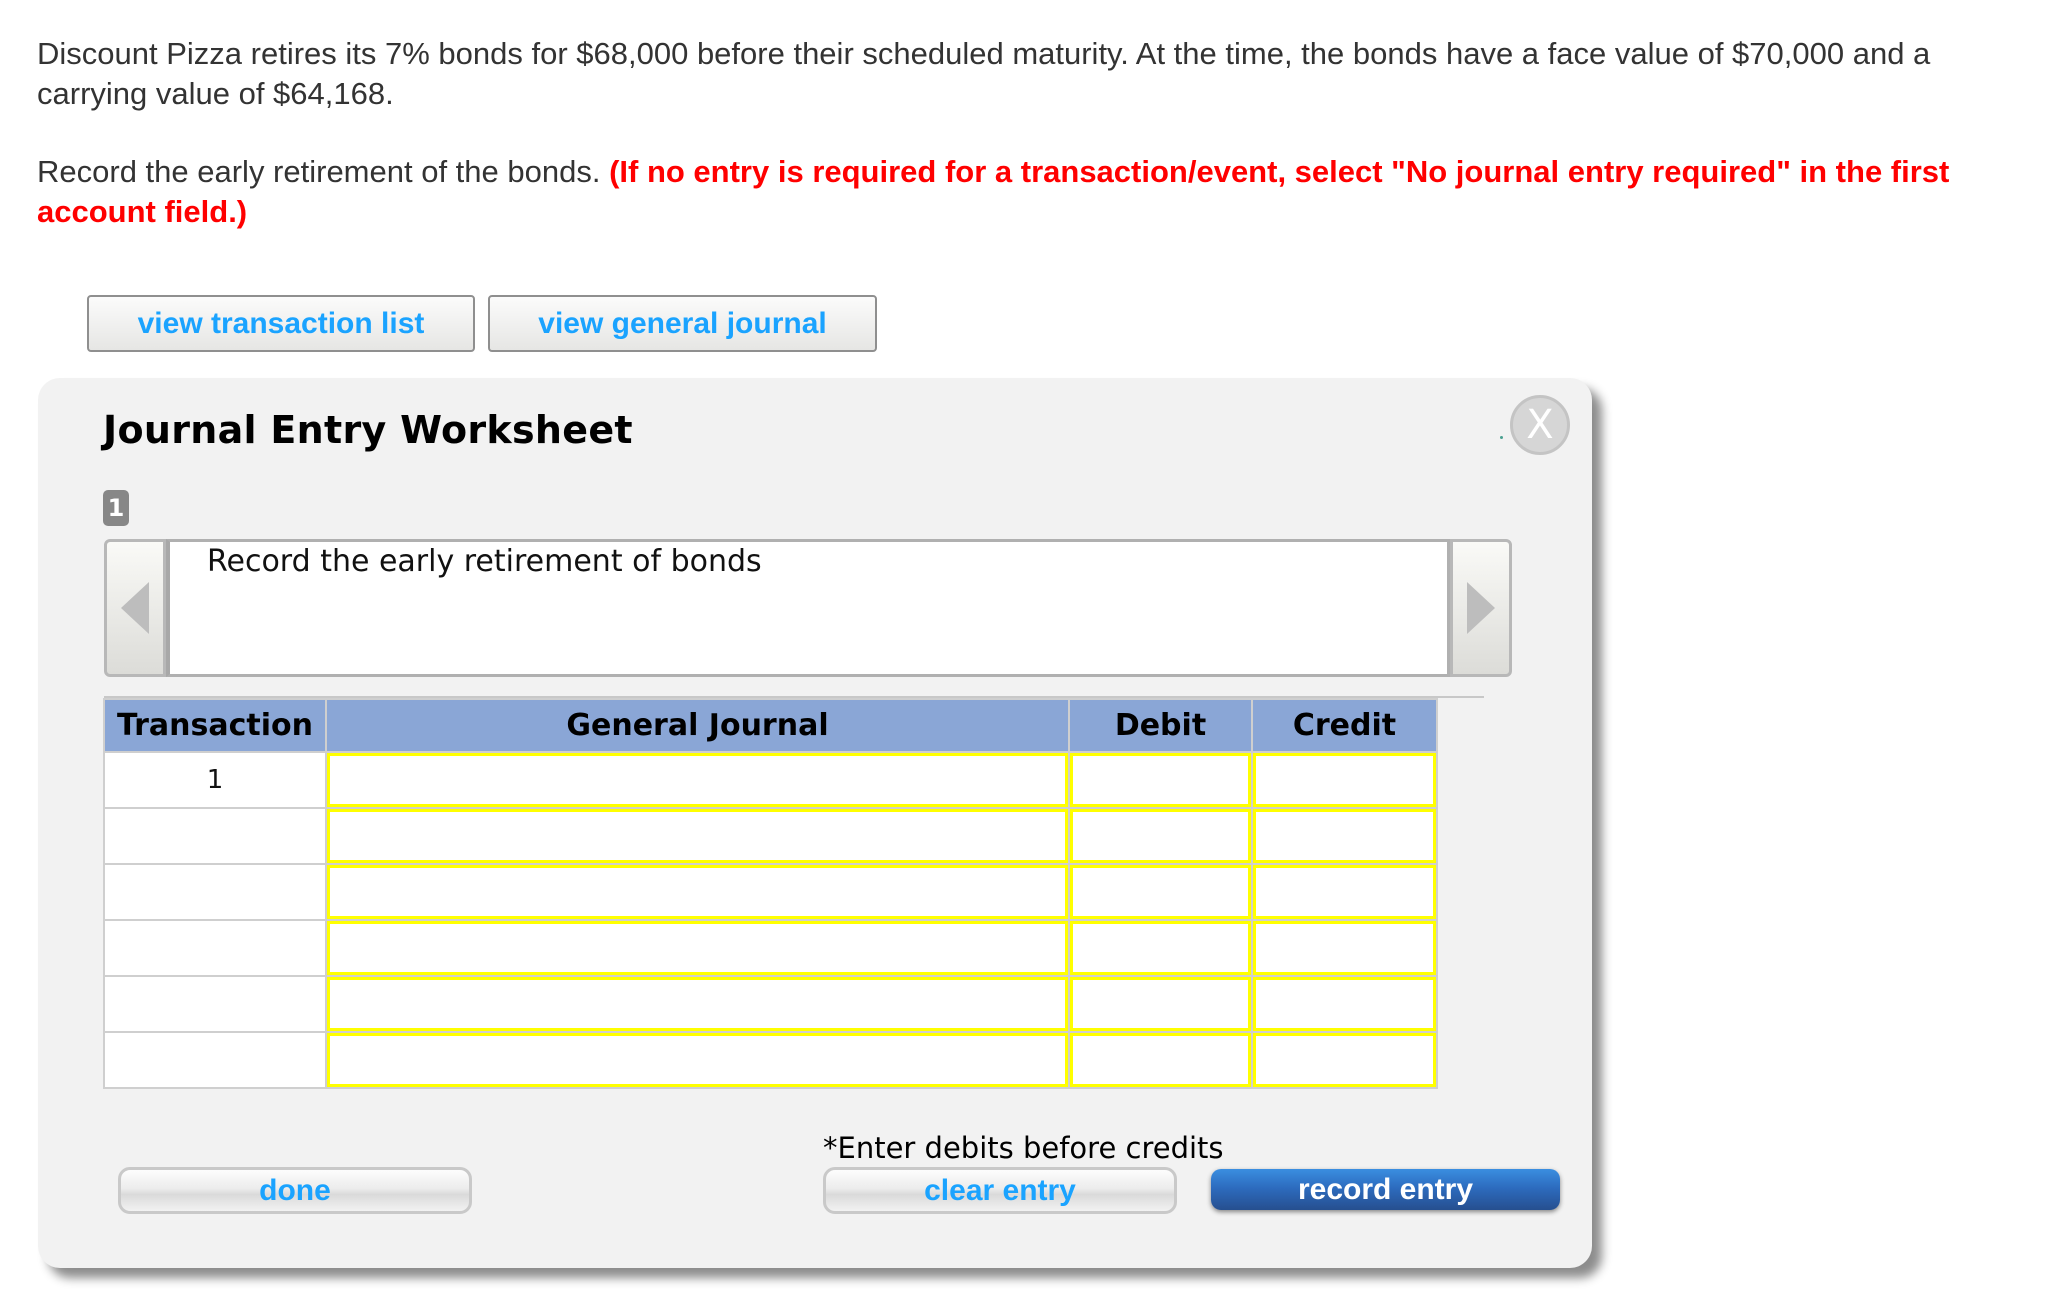 The width and height of the screenshot is (2046, 1295). I want to click on view-general-journal-button: view general journal, so click(682, 323).